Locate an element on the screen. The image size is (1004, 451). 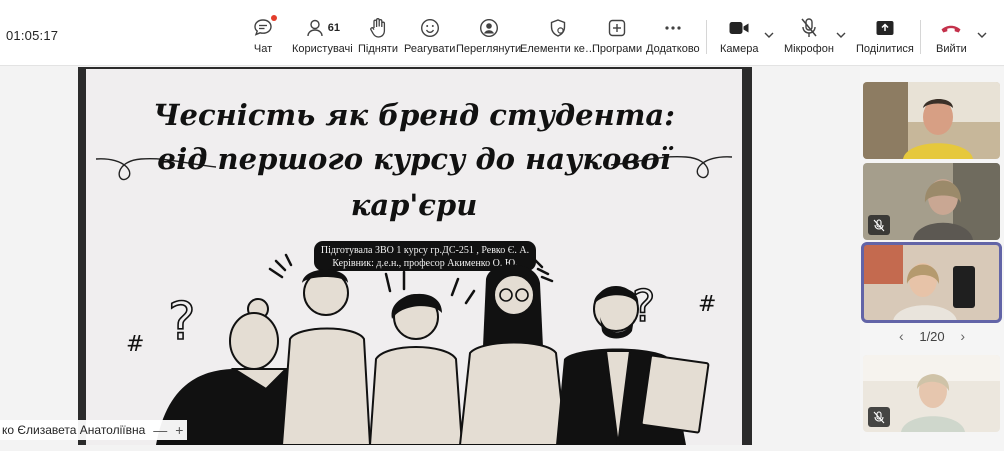
chevron-right-icon: › is located at coordinates (963, 336).